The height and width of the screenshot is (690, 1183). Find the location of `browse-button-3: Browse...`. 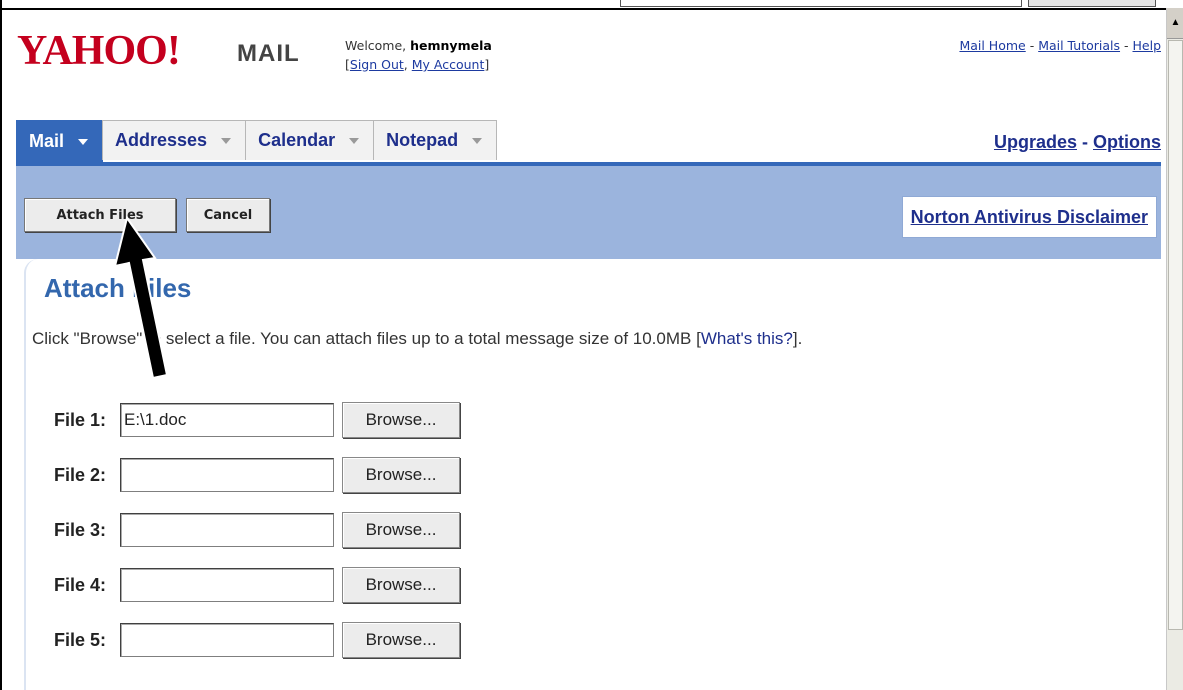

browse-button-3: Browse... is located at coordinates (401, 530).